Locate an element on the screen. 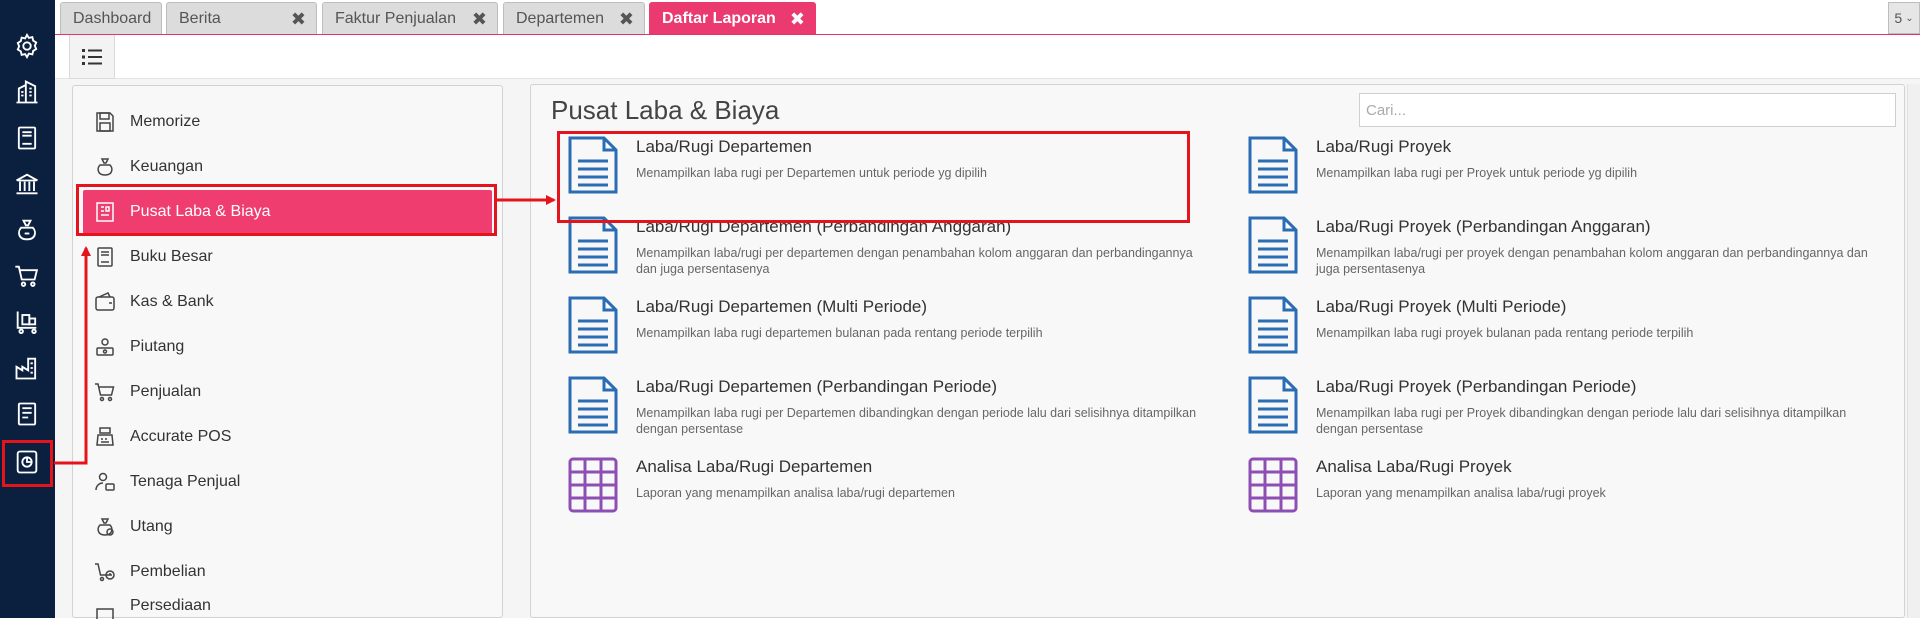  list-icon is located at coordinates (92, 56).